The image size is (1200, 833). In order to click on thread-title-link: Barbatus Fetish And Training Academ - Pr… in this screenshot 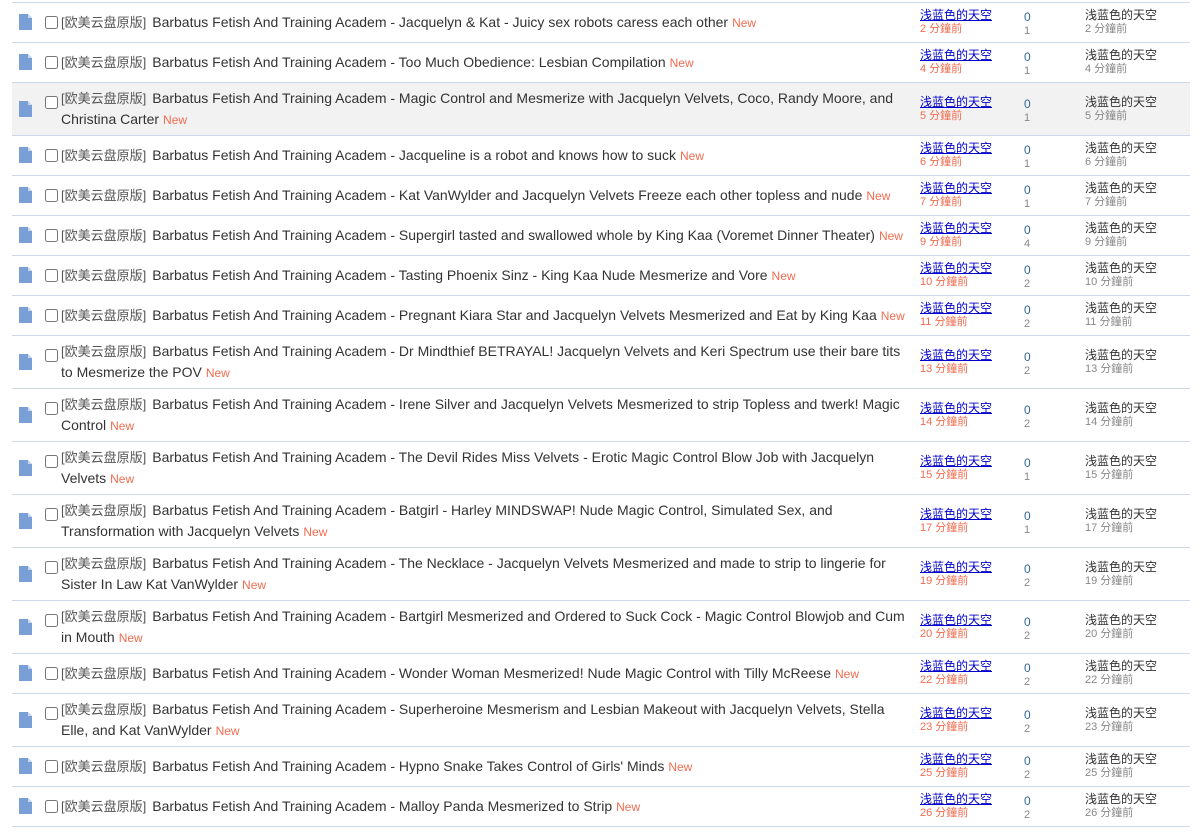, I will do `click(514, 315)`.